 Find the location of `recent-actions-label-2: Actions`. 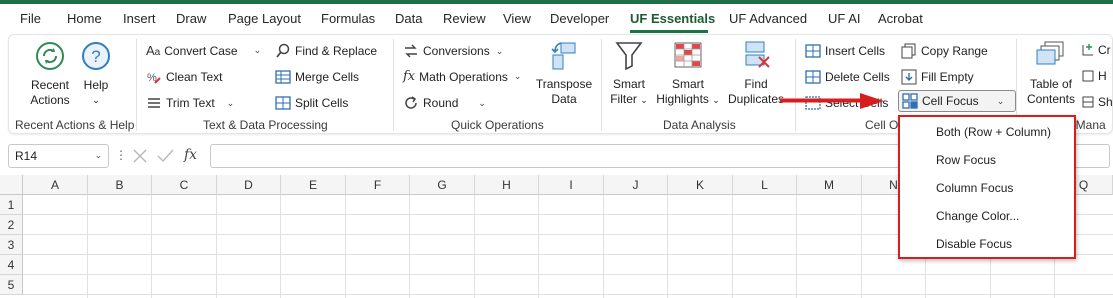

recent-actions-label-2: Actions is located at coordinates (50, 100).